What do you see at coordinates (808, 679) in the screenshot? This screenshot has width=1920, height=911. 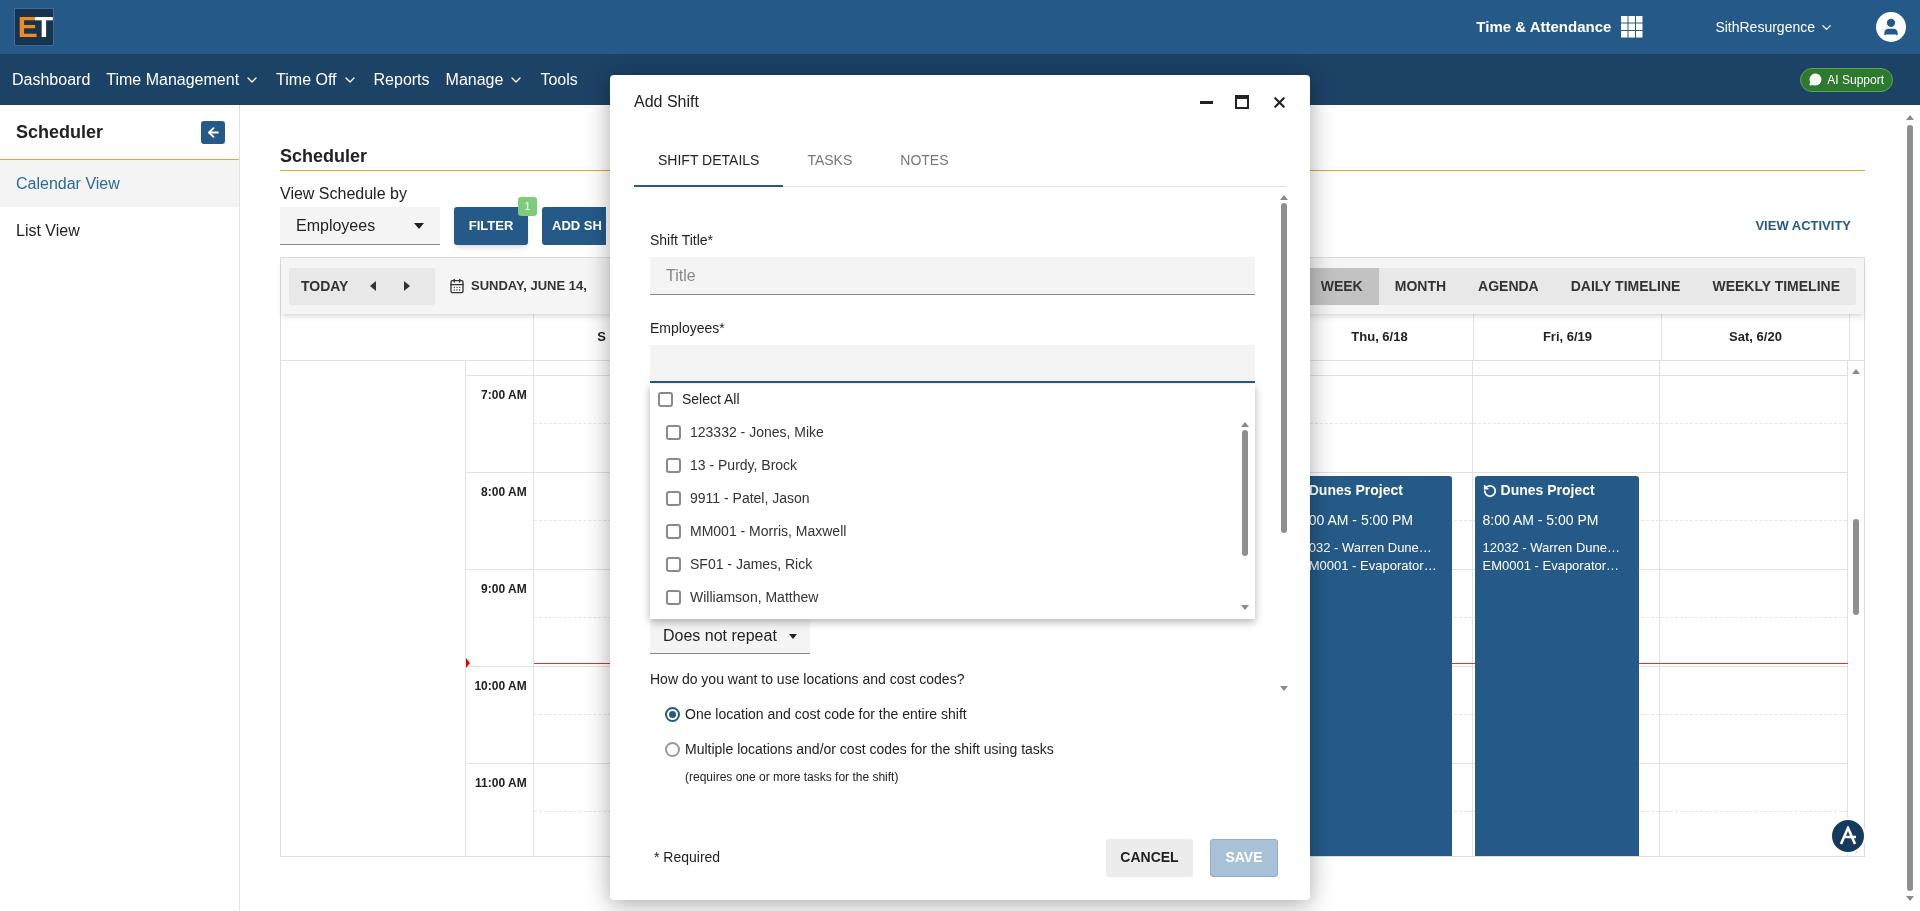 I see `question-text: How do you want to use locations and cost codes?` at bounding box center [808, 679].